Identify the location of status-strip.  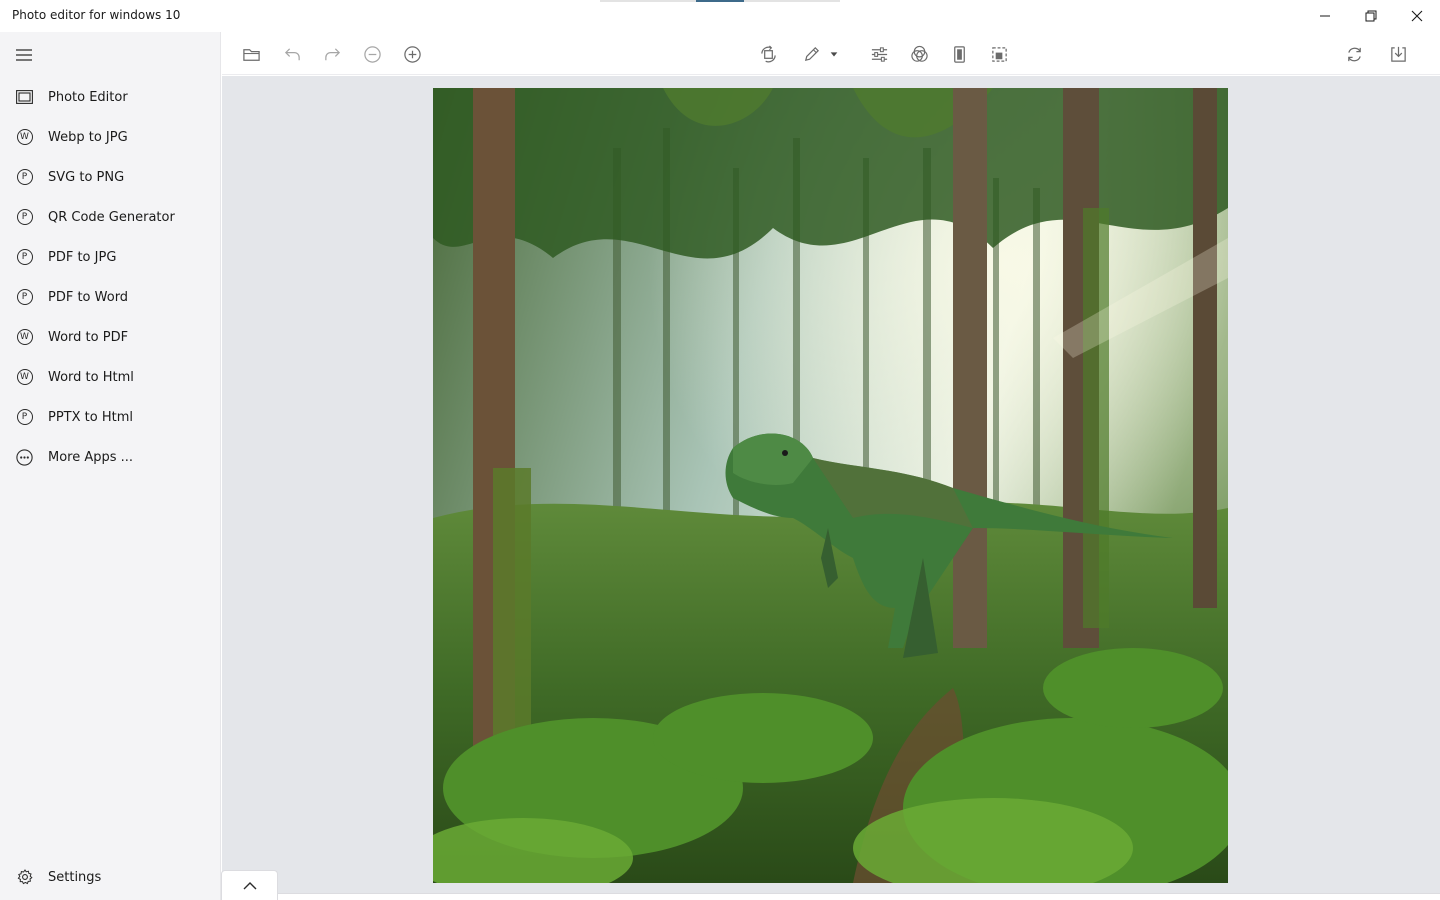
(831, 896).